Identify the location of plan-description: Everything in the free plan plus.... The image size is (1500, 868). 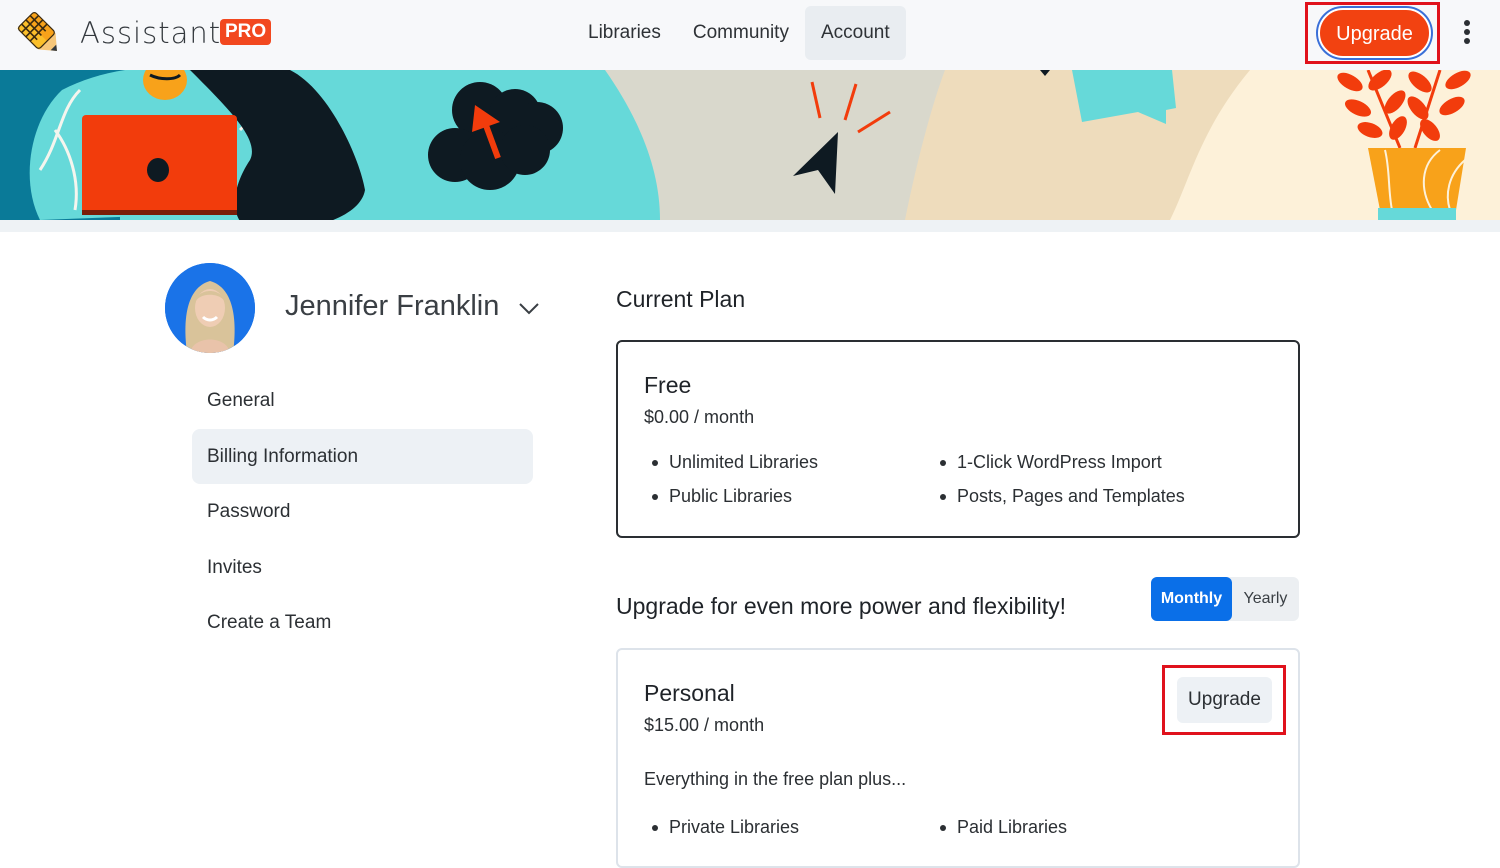
(775, 779).